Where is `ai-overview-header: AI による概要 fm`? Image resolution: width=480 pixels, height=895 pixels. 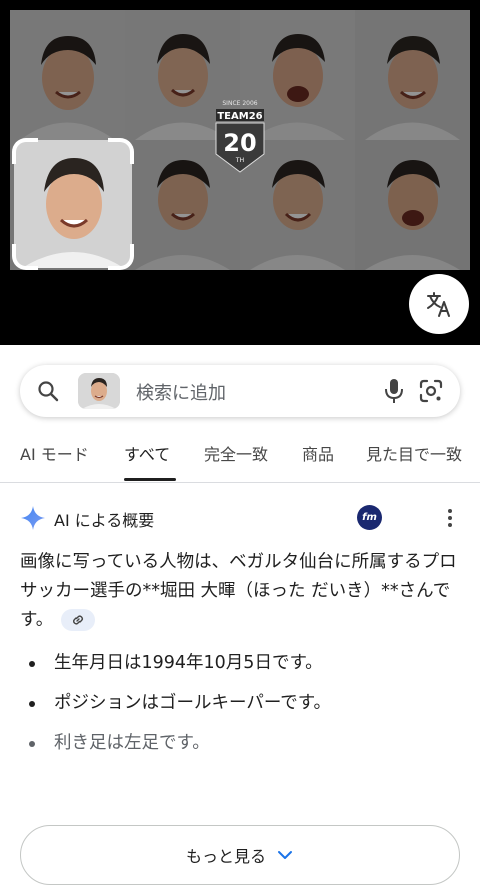
ai-overview-header: AI による概要 fm is located at coordinates (240, 518).